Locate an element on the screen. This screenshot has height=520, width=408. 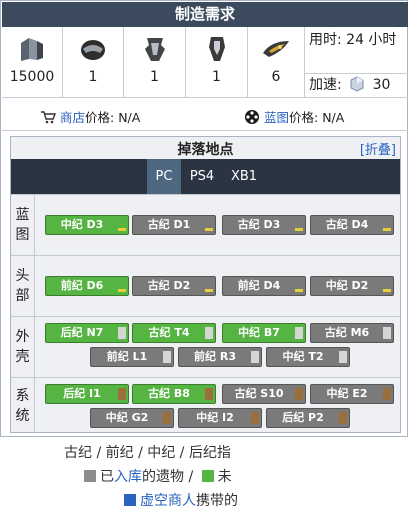
section-label: 蓝图 is located at coordinates (23, 225).